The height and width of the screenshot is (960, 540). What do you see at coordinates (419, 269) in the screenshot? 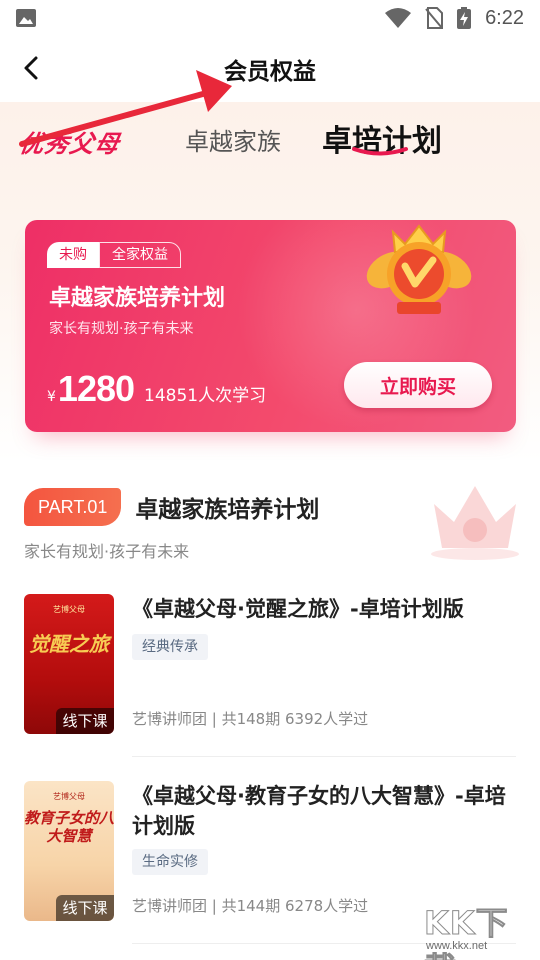
I see `crown-medal-icon` at bounding box center [419, 269].